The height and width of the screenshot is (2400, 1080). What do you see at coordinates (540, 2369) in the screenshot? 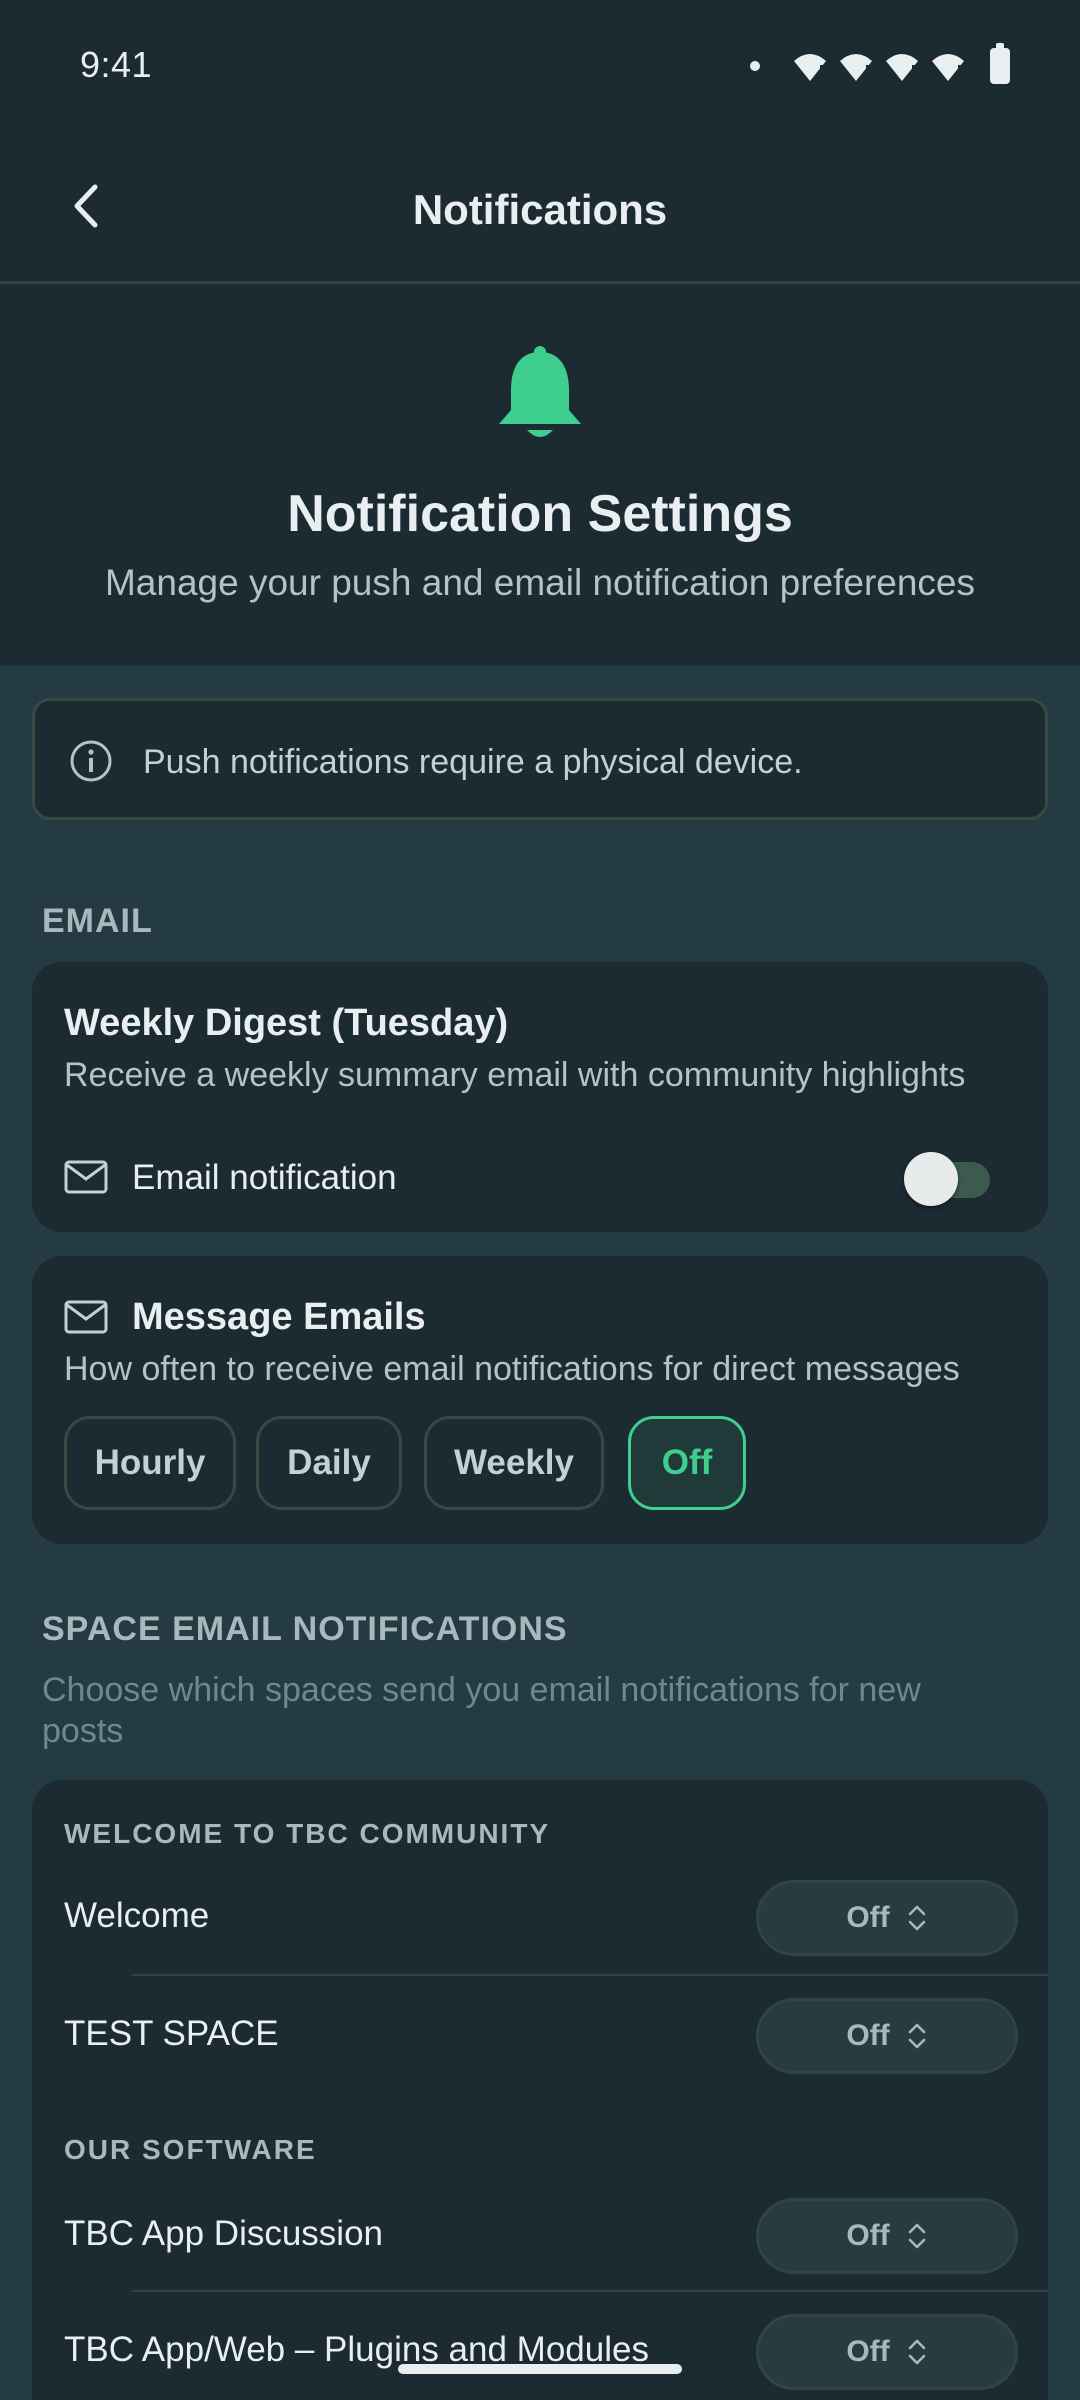
I see `home-indicator` at bounding box center [540, 2369].